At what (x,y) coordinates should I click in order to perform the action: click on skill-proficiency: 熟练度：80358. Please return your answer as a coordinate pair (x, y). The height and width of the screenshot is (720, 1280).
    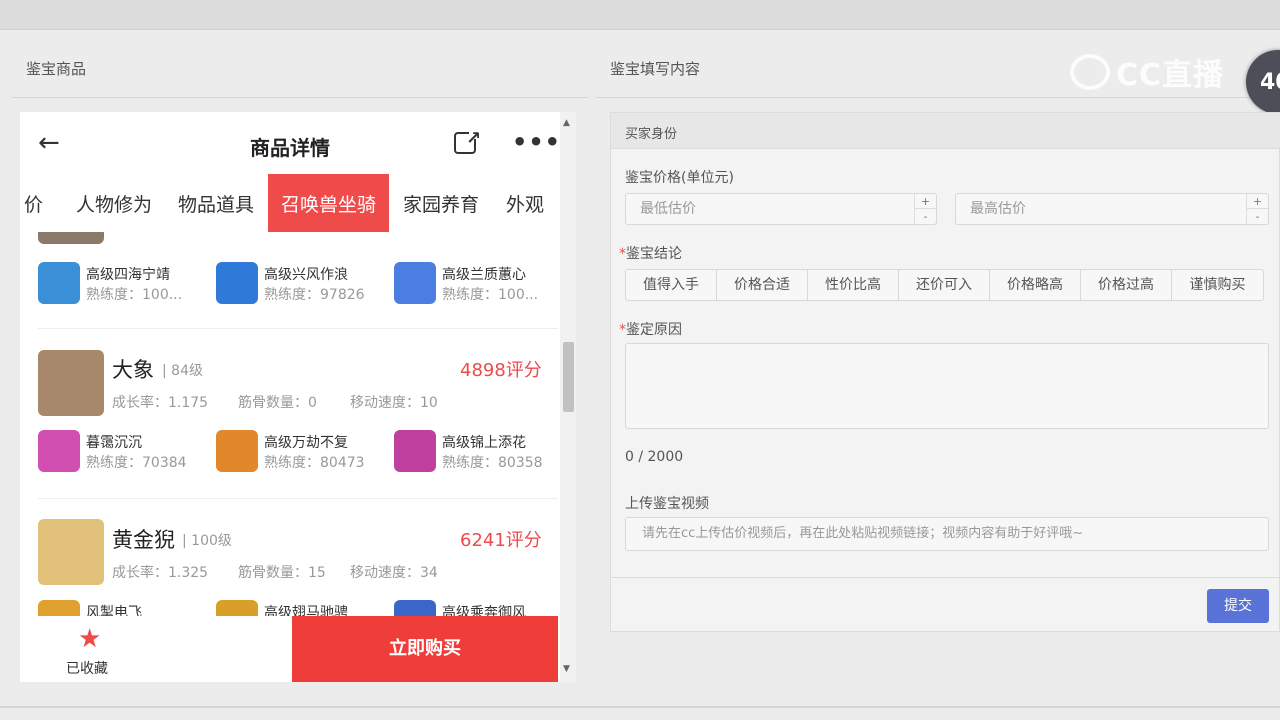
    Looking at the image, I should click on (492, 463).